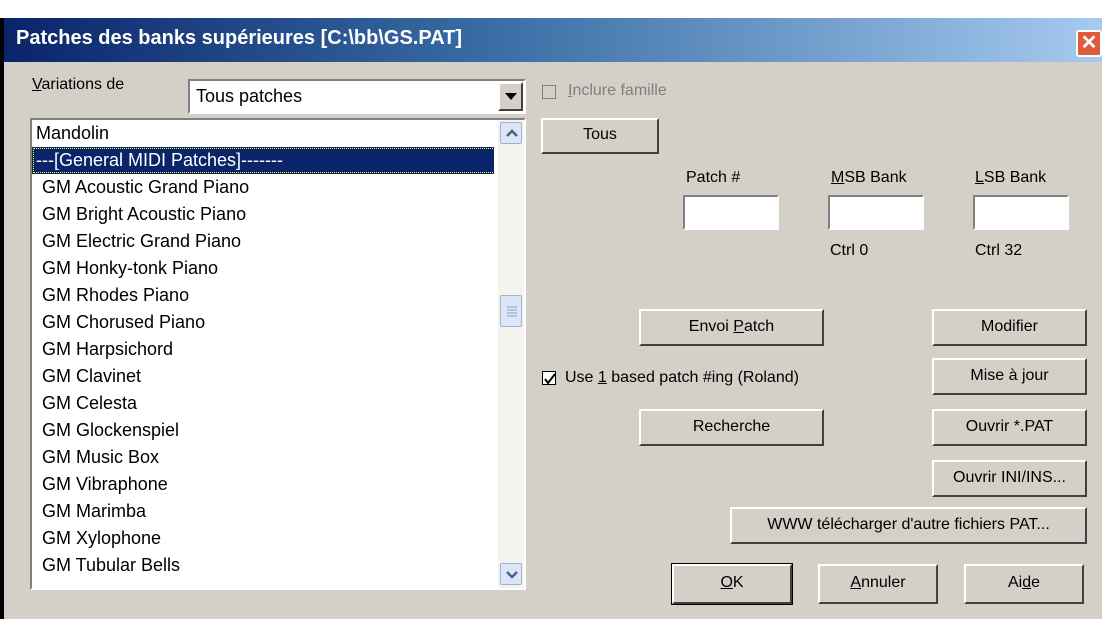 The height and width of the screenshot is (619, 1102). What do you see at coordinates (617, 90) in the screenshot?
I see `include-family-label: Inclure famille` at bounding box center [617, 90].